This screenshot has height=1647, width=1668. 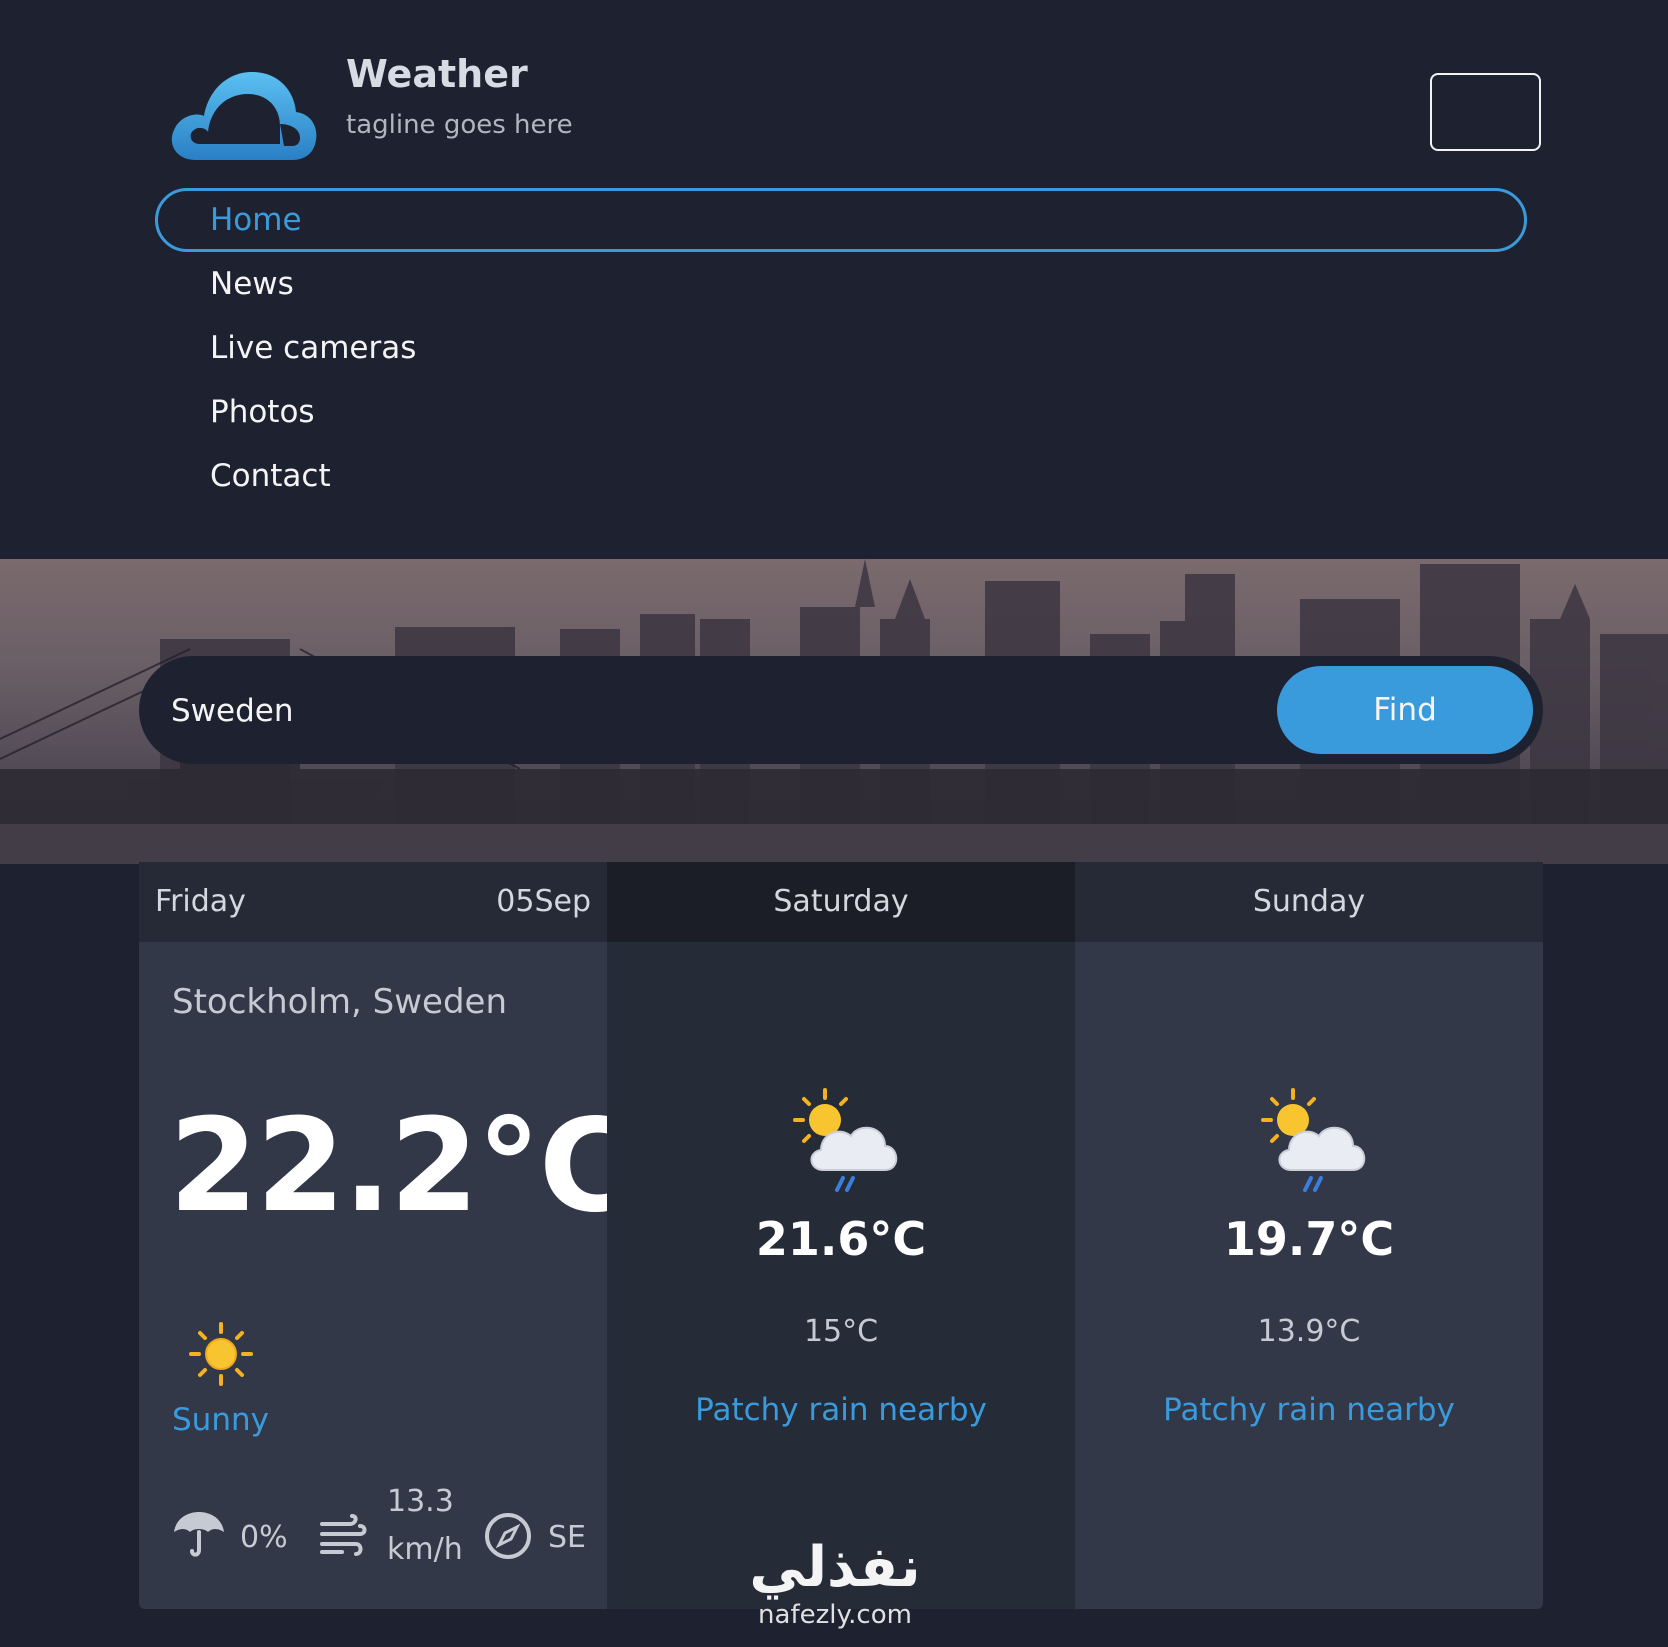 I want to click on nav-item-live-cameras: Live cameras, so click(x=841, y=348).